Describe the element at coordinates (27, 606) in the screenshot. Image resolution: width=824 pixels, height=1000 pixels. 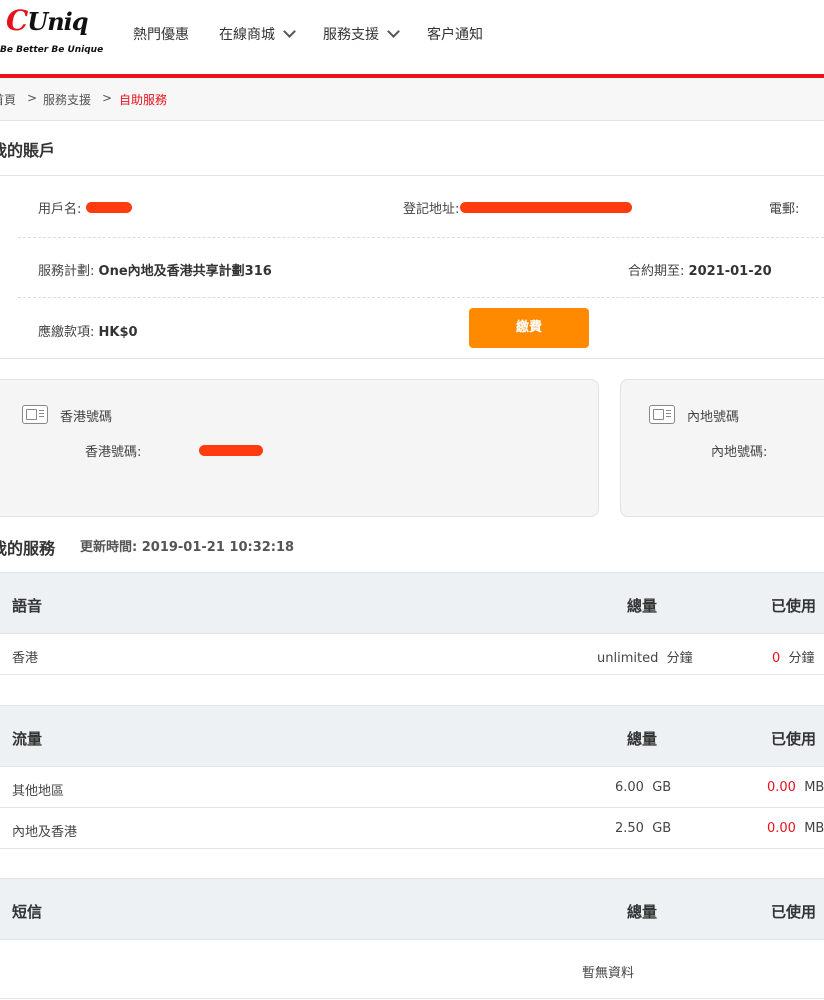
I see `voice-title: 語音` at that location.